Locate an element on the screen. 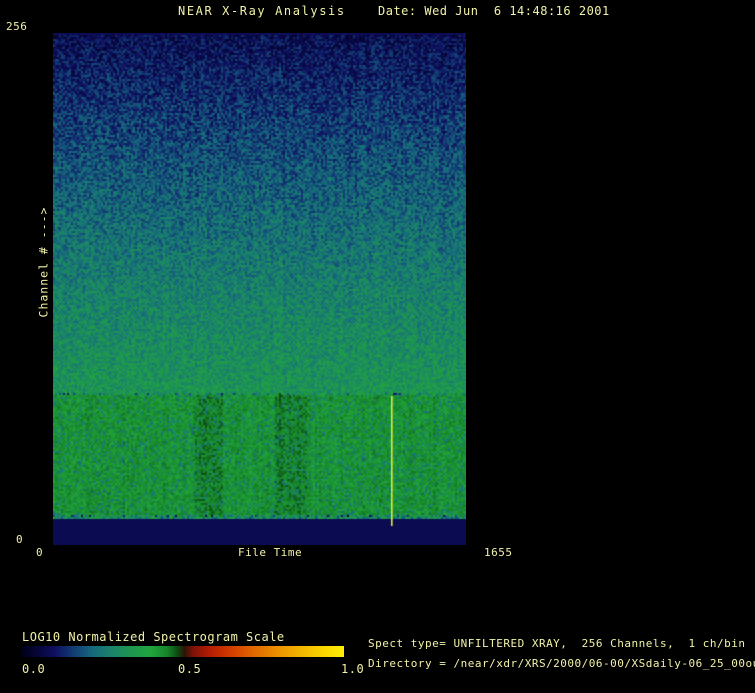  colorbar-tick-mid: 0.5 is located at coordinates (190, 669).